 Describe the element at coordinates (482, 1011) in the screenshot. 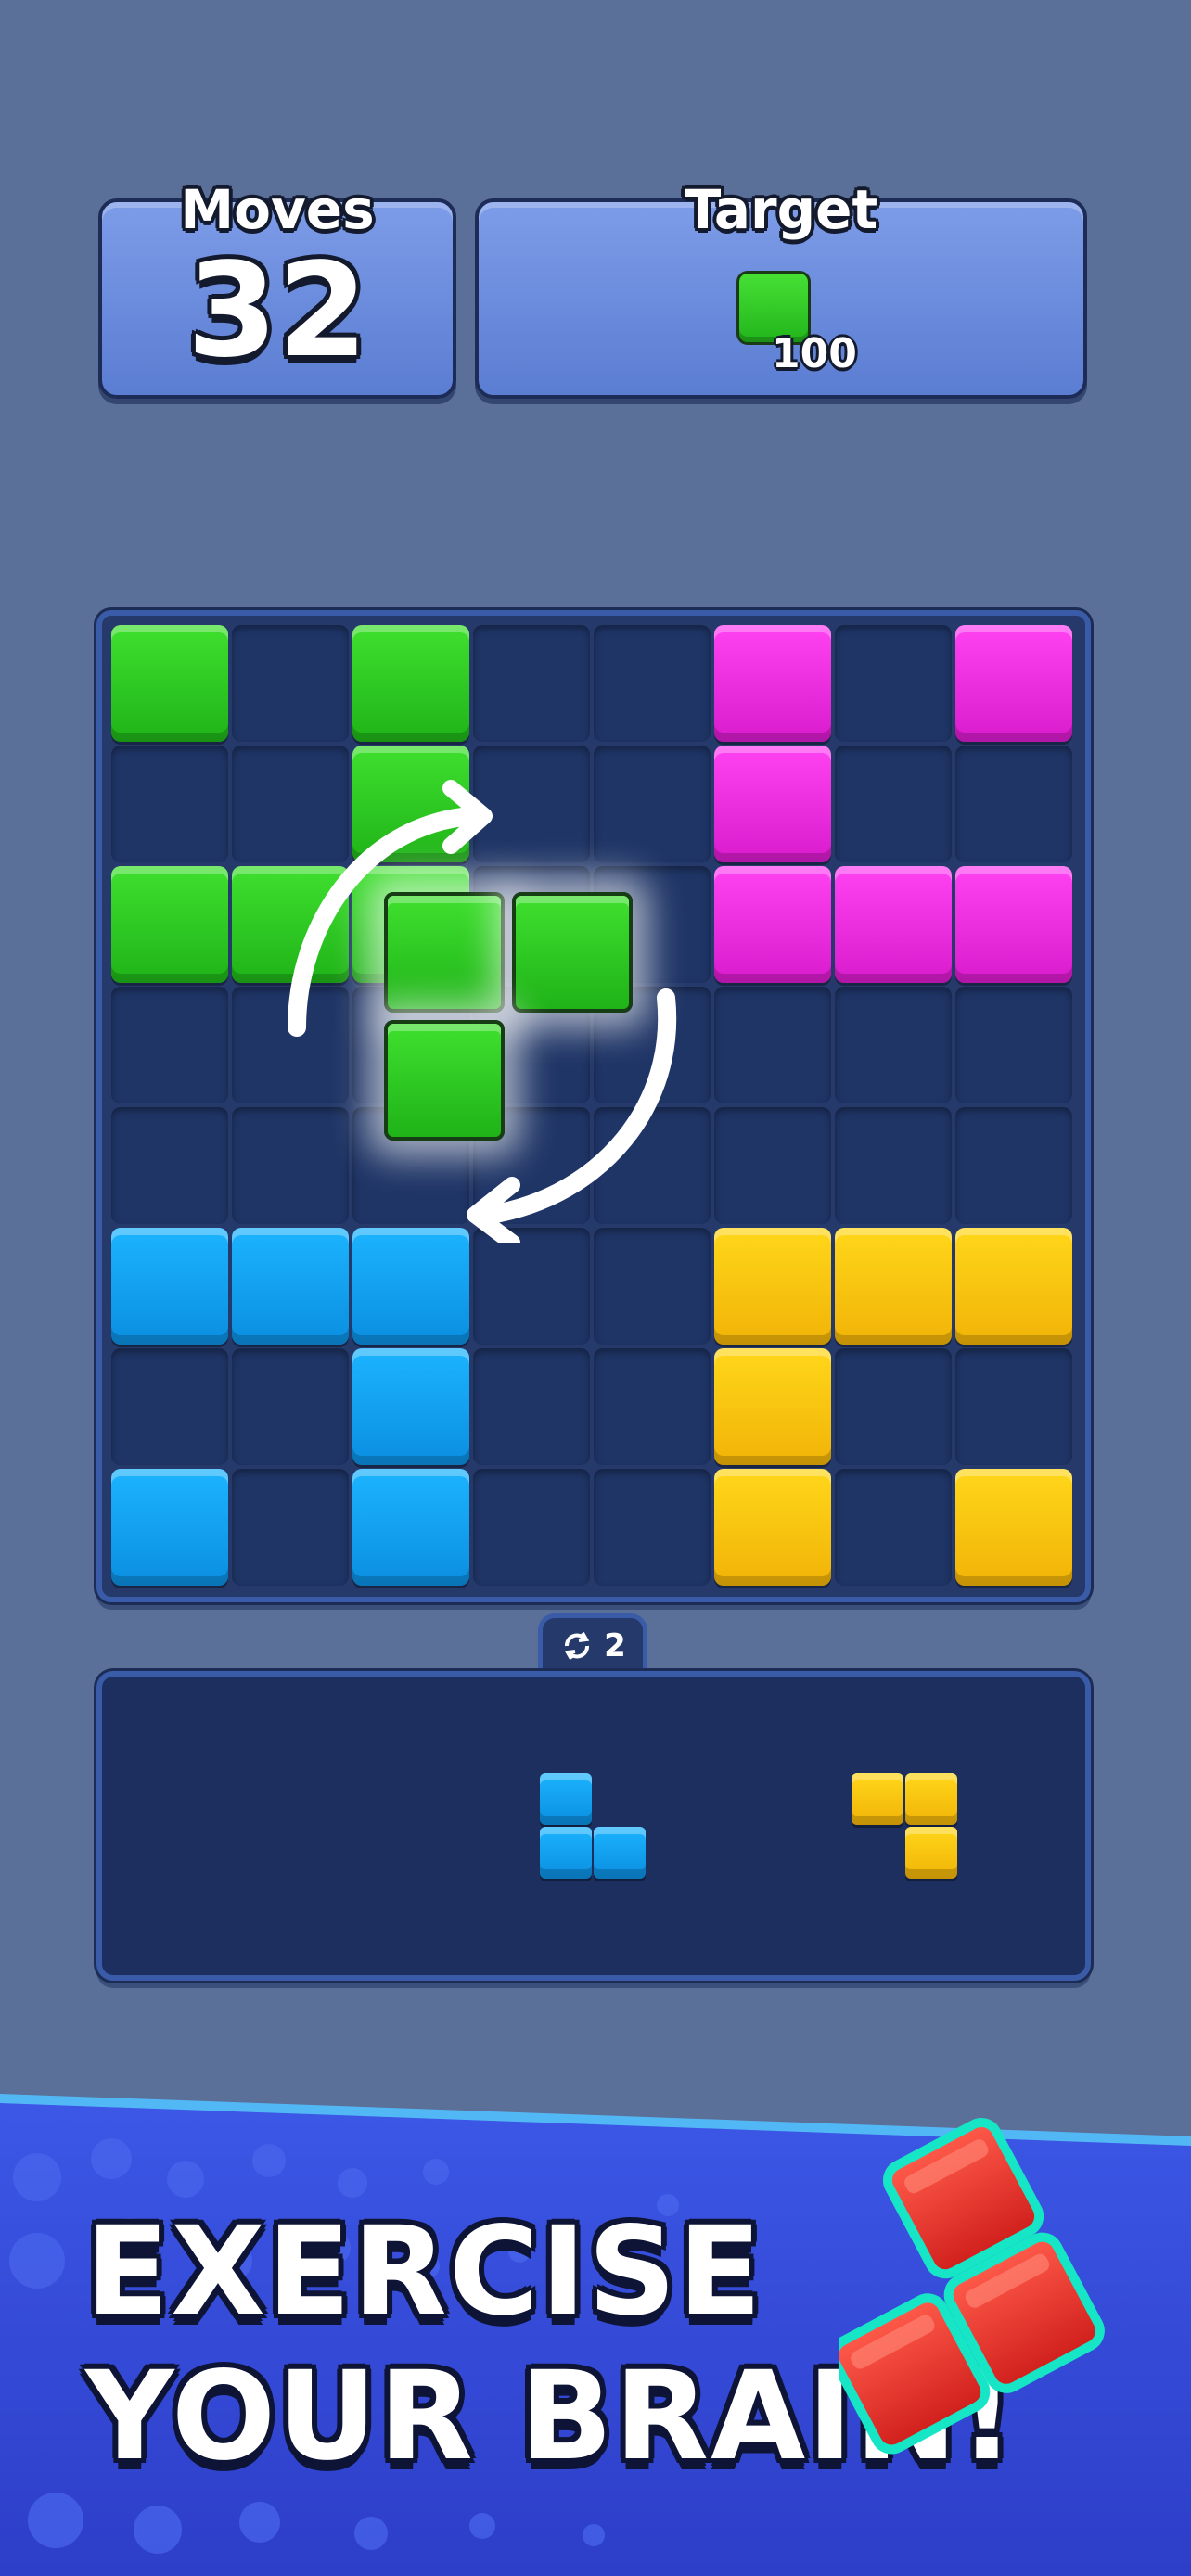

I see `rotate-arrows-icon` at that location.